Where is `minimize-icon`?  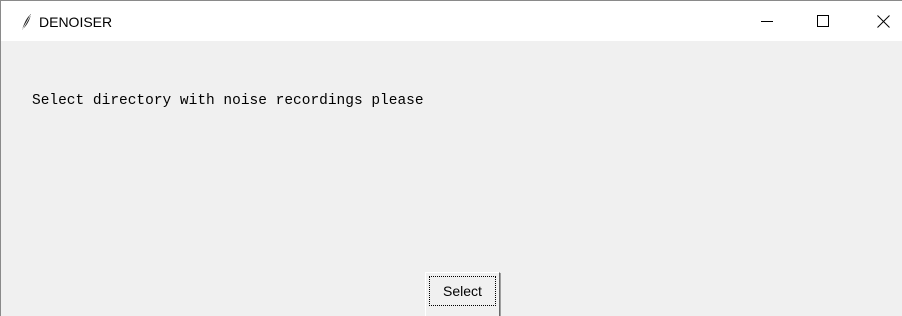
minimize-icon is located at coordinates (767, 21).